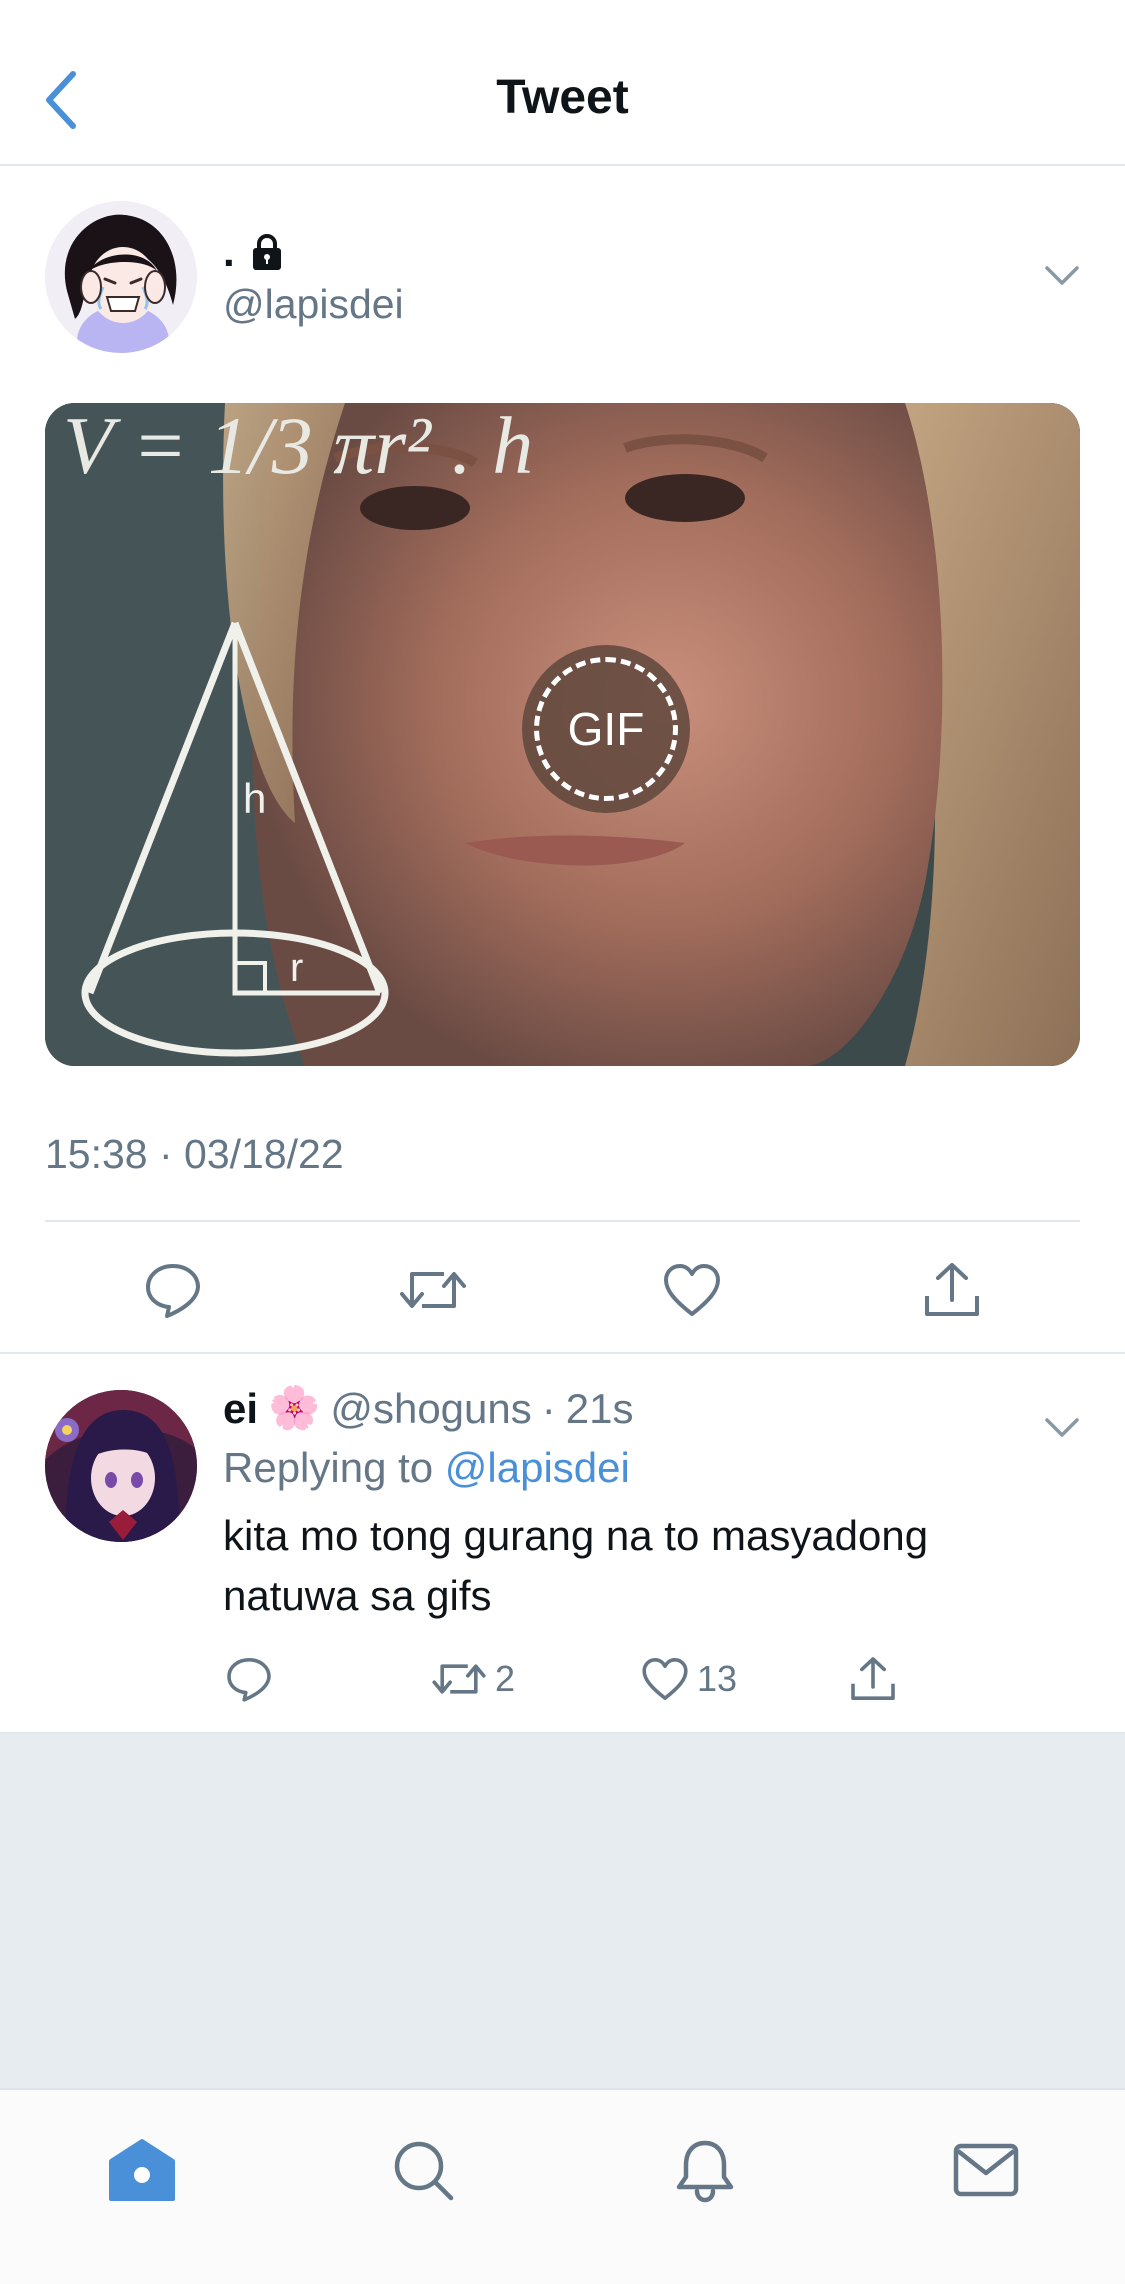 Image resolution: width=1125 pixels, height=2284 pixels. Describe the element at coordinates (313, 304) in the screenshot. I see `author-handle: @lapisdei` at that location.